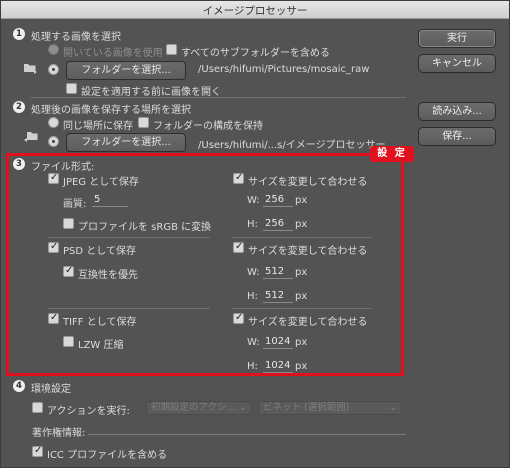 This screenshot has width=510, height=468. I want to click on open-first-image-label: 設定を適用する前に画像を開く, so click(151, 92).